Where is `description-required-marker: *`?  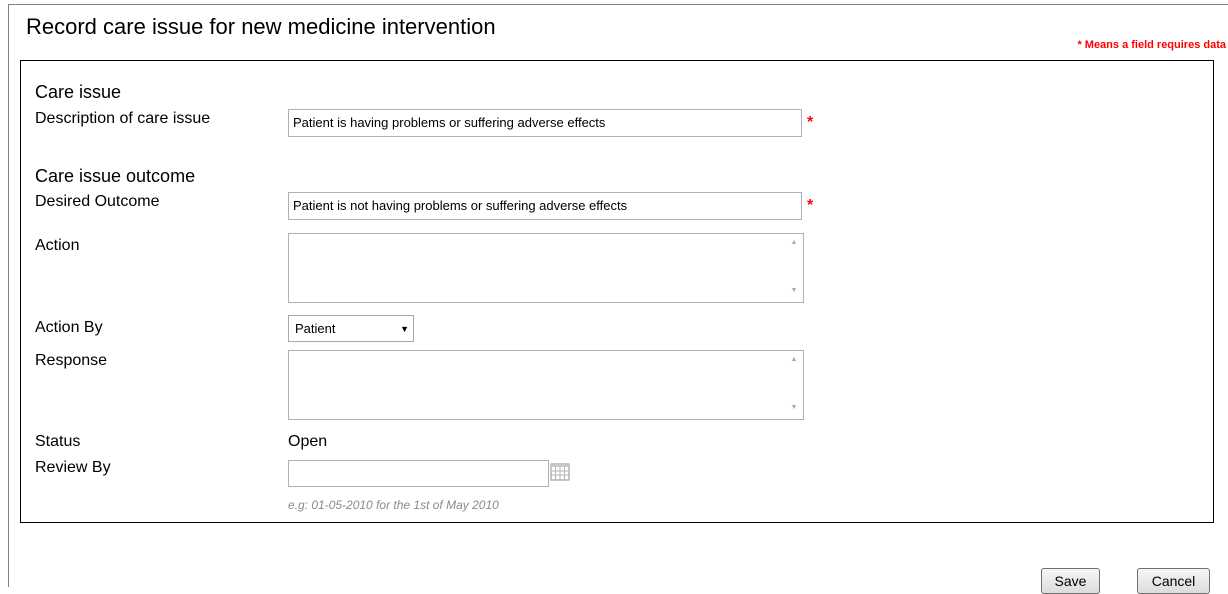 description-required-marker: * is located at coordinates (810, 122).